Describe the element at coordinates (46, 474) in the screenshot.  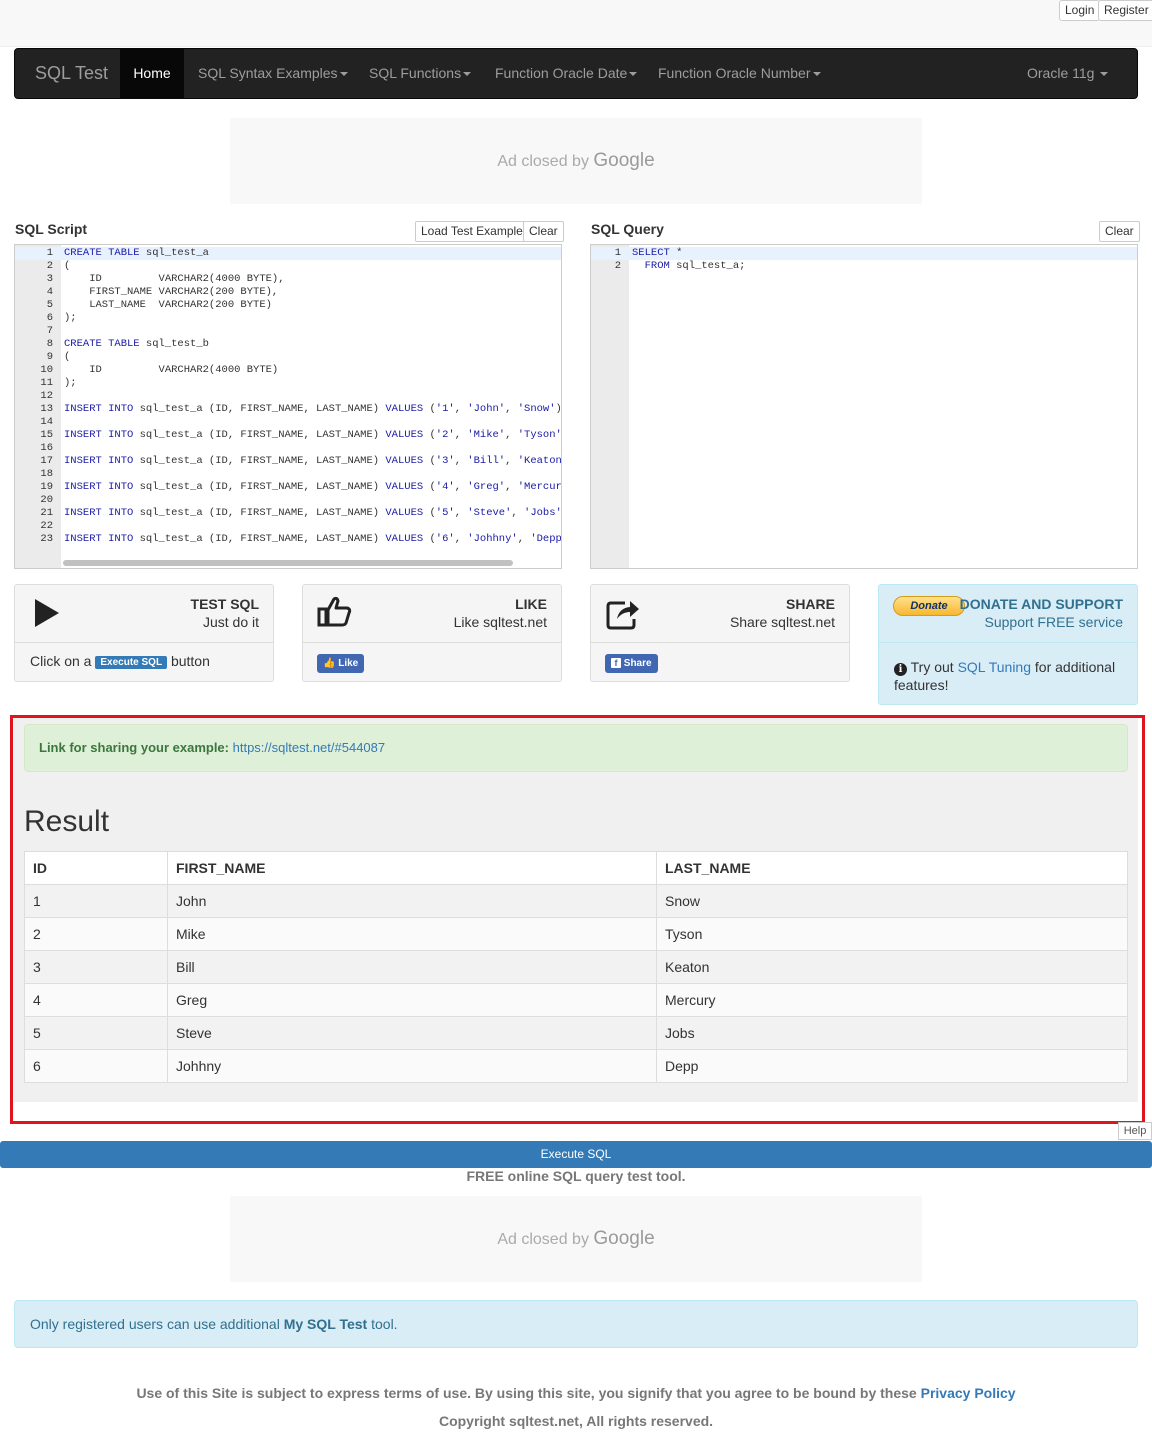
I see `line-number: 18` at that location.